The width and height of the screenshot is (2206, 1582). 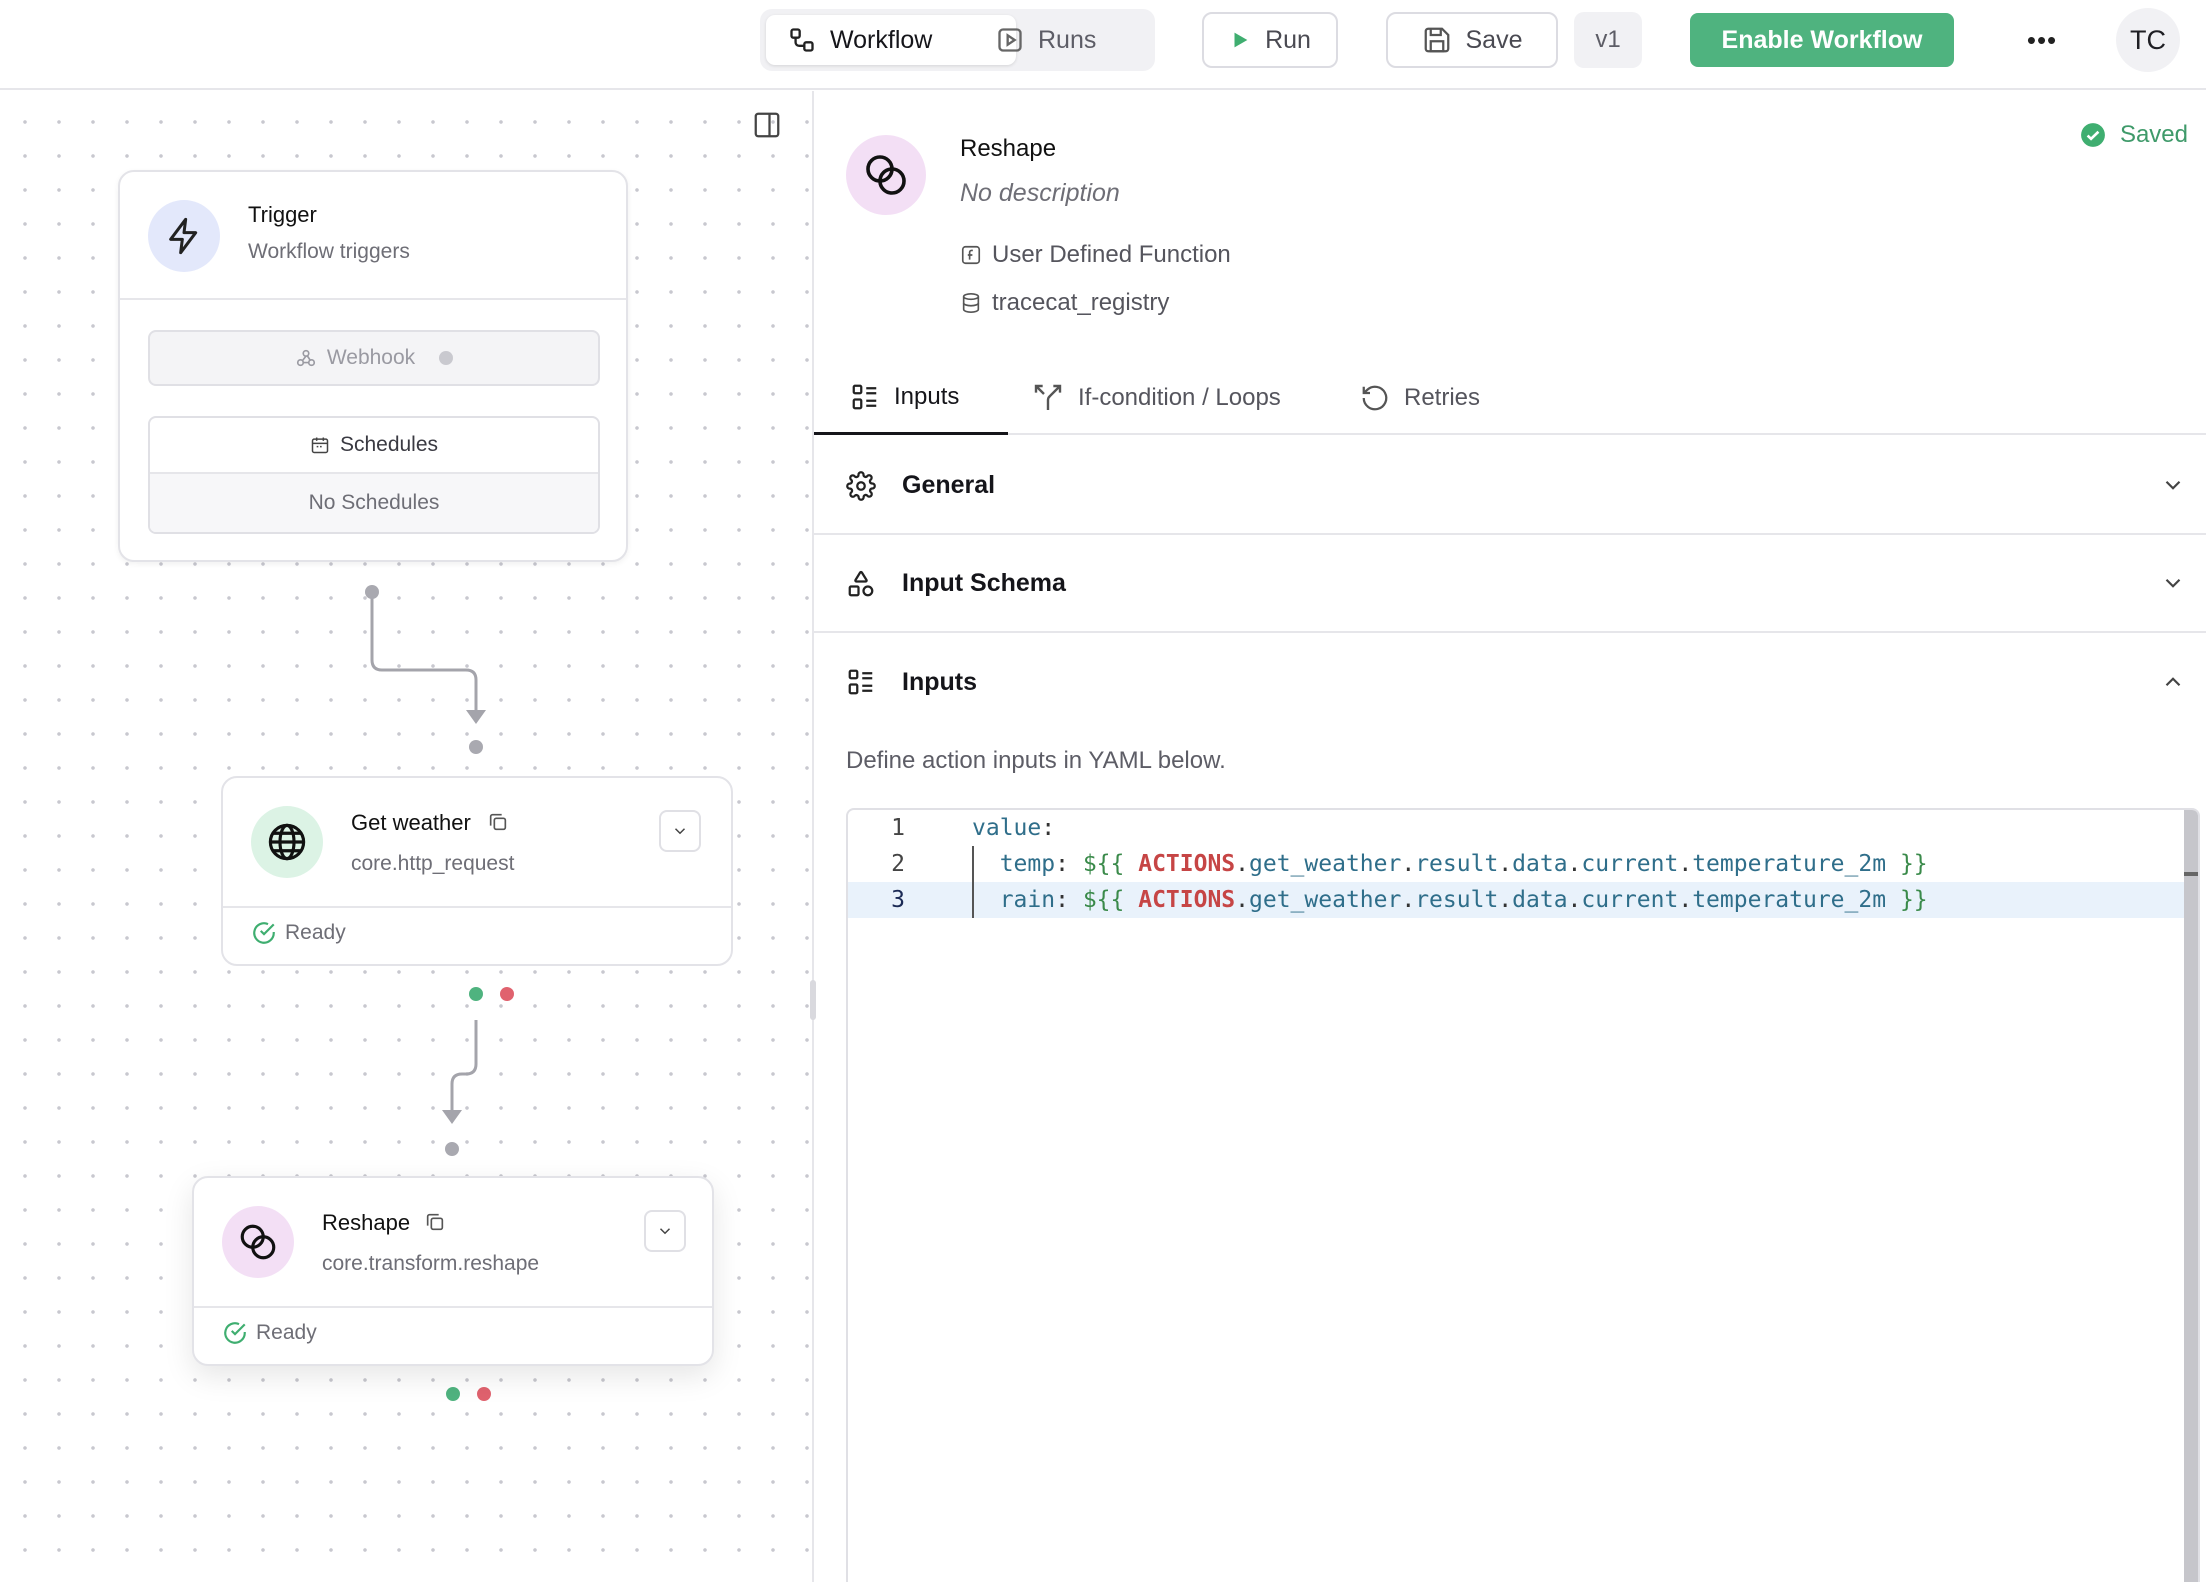 What do you see at coordinates (898, 828) in the screenshot?
I see `line-number: 1` at bounding box center [898, 828].